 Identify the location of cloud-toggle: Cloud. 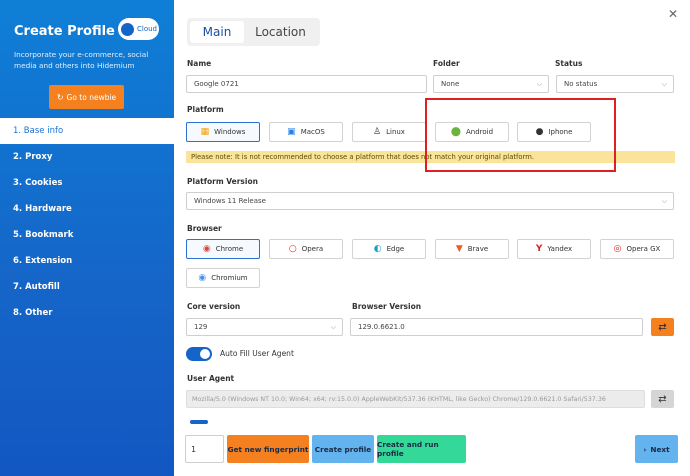
(138, 29).